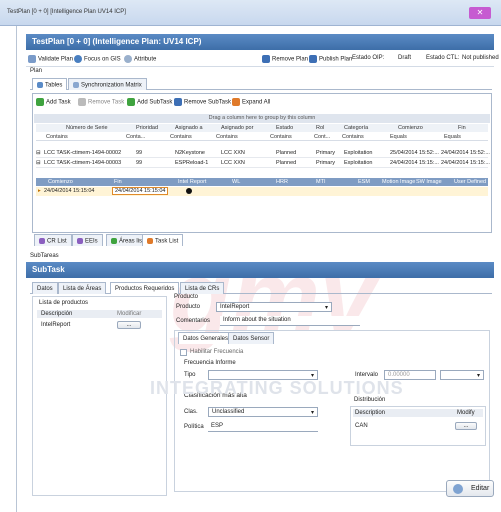 The height and width of the screenshot is (512, 501). Describe the element at coordinates (470, 182) in the screenshot. I see `child-col-header: User Defined` at that location.